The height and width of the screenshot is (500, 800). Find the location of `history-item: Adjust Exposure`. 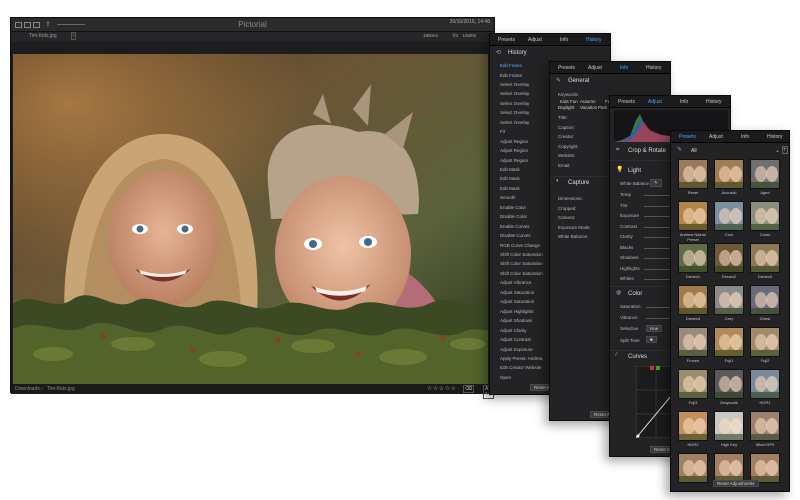

history-item: Adjust Exposure is located at coordinates (516, 349).